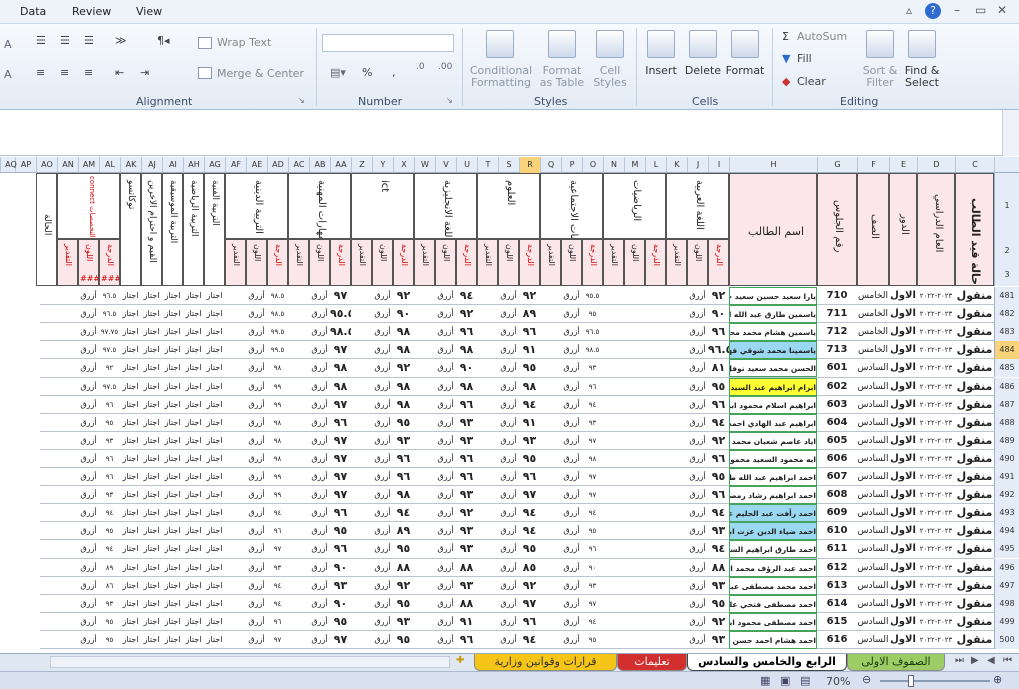  I want to click on tab-grades-4-5-6: الرابع والخامس والسادس, so click(767, 662).